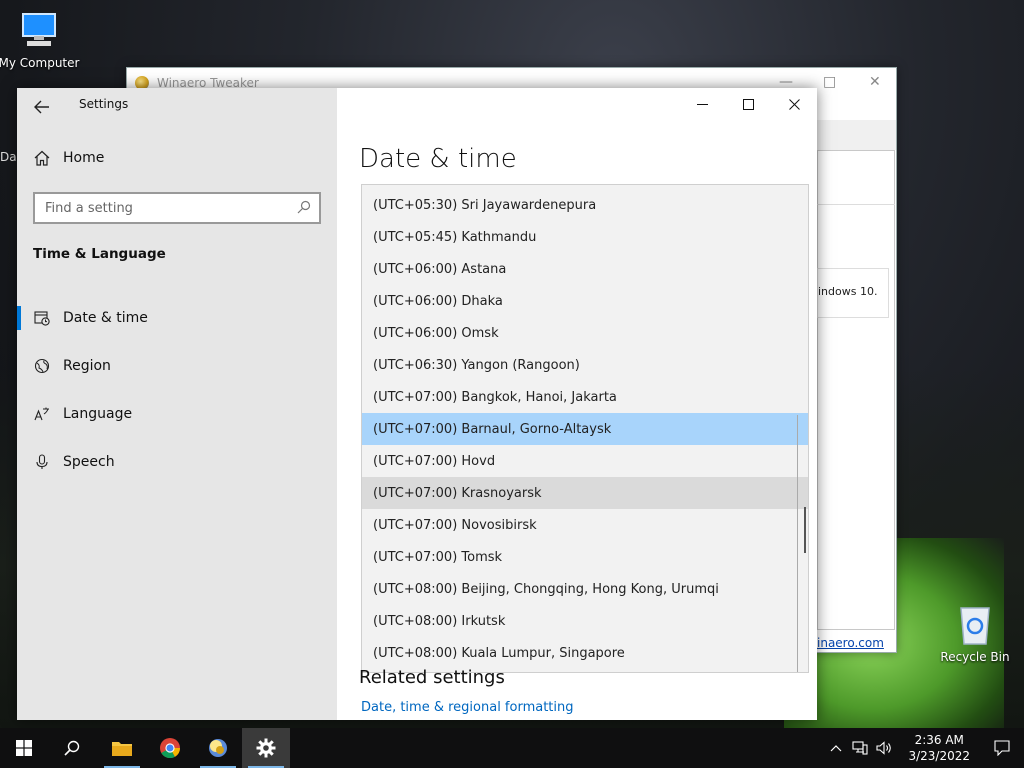 The width and height of the screenshot is (1024, 768). I want to click on timezone-option: (UTC+06:30) Yangon (Rangoon), so click(585, 365).